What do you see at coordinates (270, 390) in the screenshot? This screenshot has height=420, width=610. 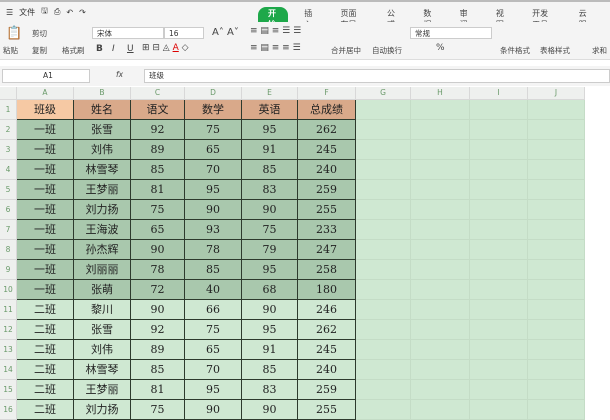 I see `table-cell: 83` at bounding box center [270, 390].